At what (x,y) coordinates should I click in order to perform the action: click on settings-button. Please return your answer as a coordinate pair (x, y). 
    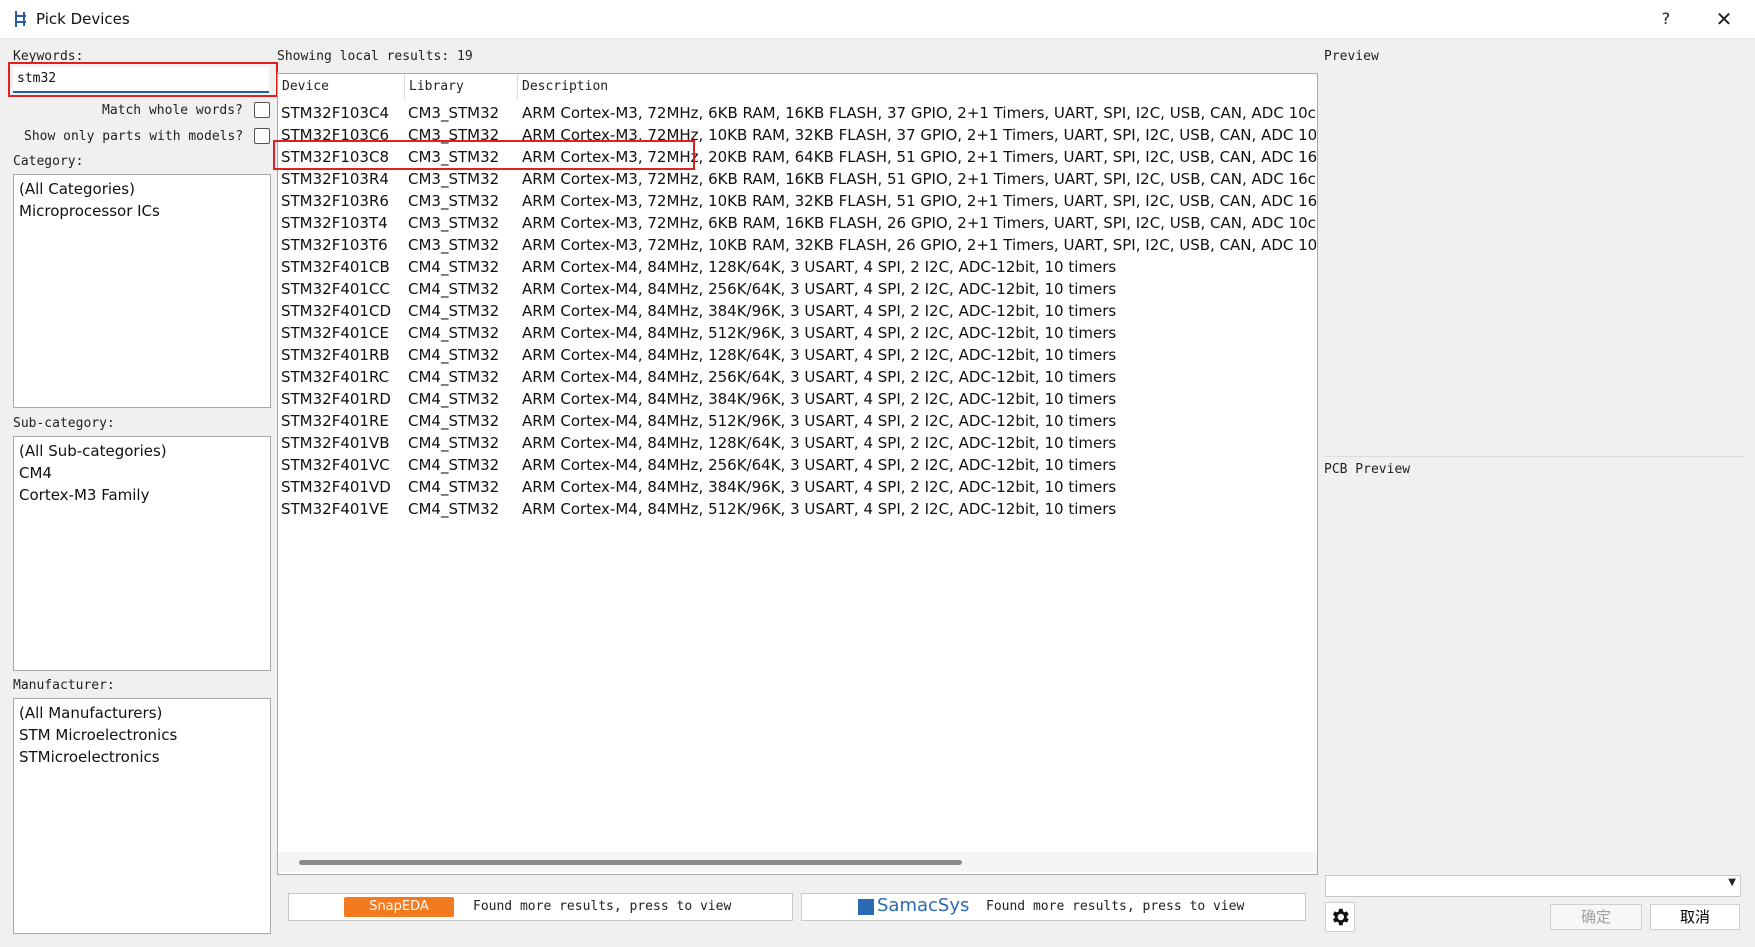
    Looking at the image, I should click on (1340, 917).